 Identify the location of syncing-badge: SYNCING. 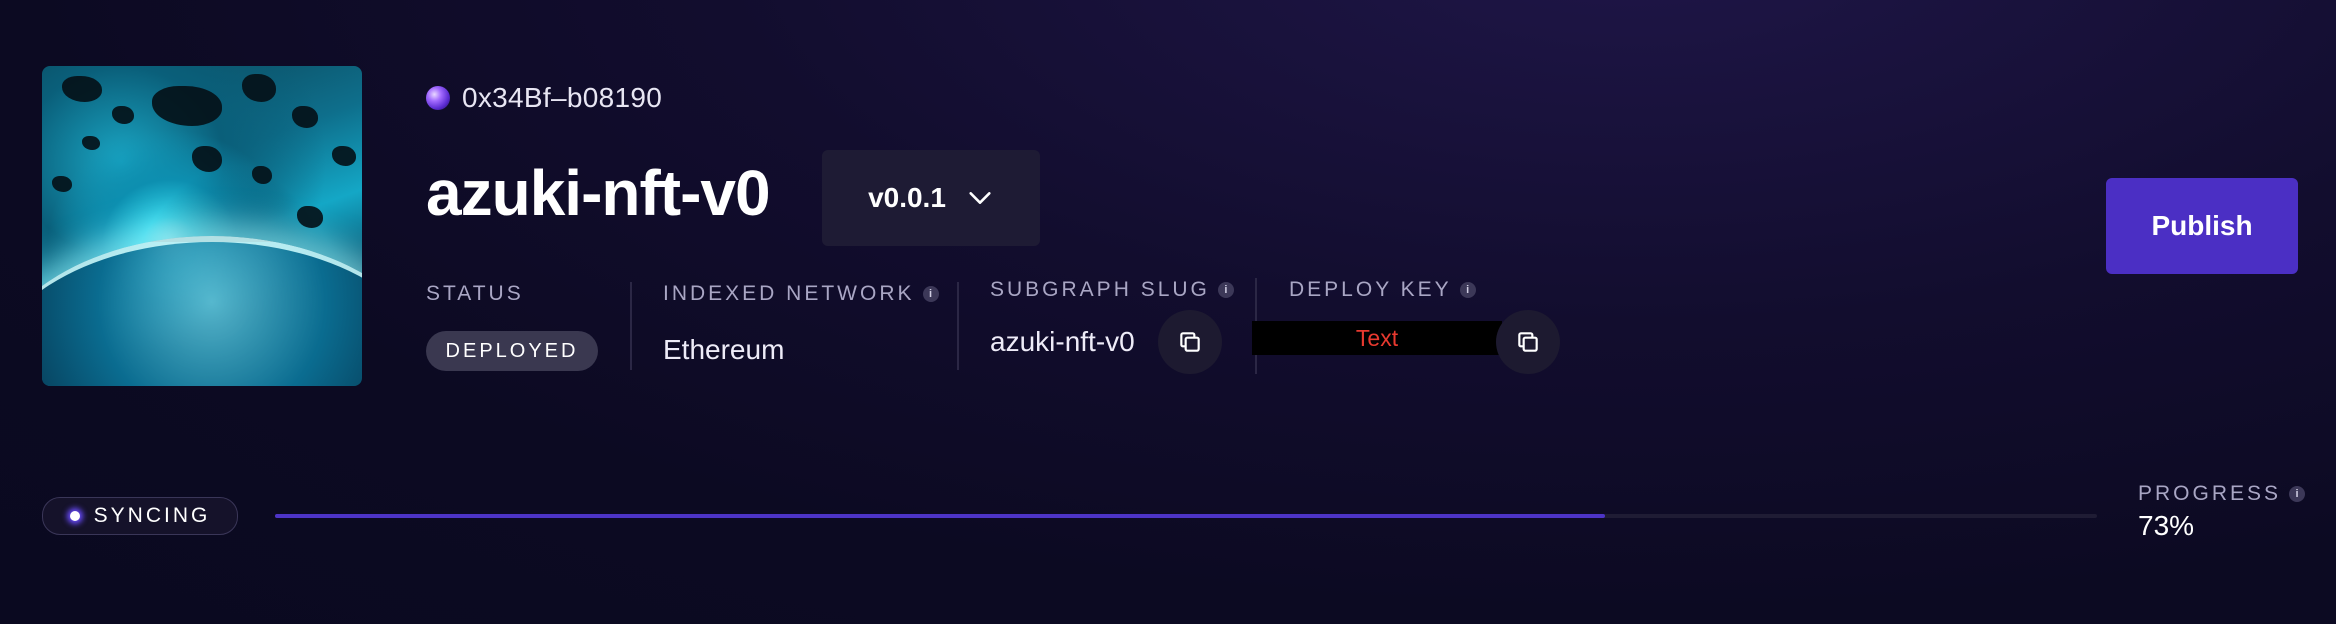
(140, 516).